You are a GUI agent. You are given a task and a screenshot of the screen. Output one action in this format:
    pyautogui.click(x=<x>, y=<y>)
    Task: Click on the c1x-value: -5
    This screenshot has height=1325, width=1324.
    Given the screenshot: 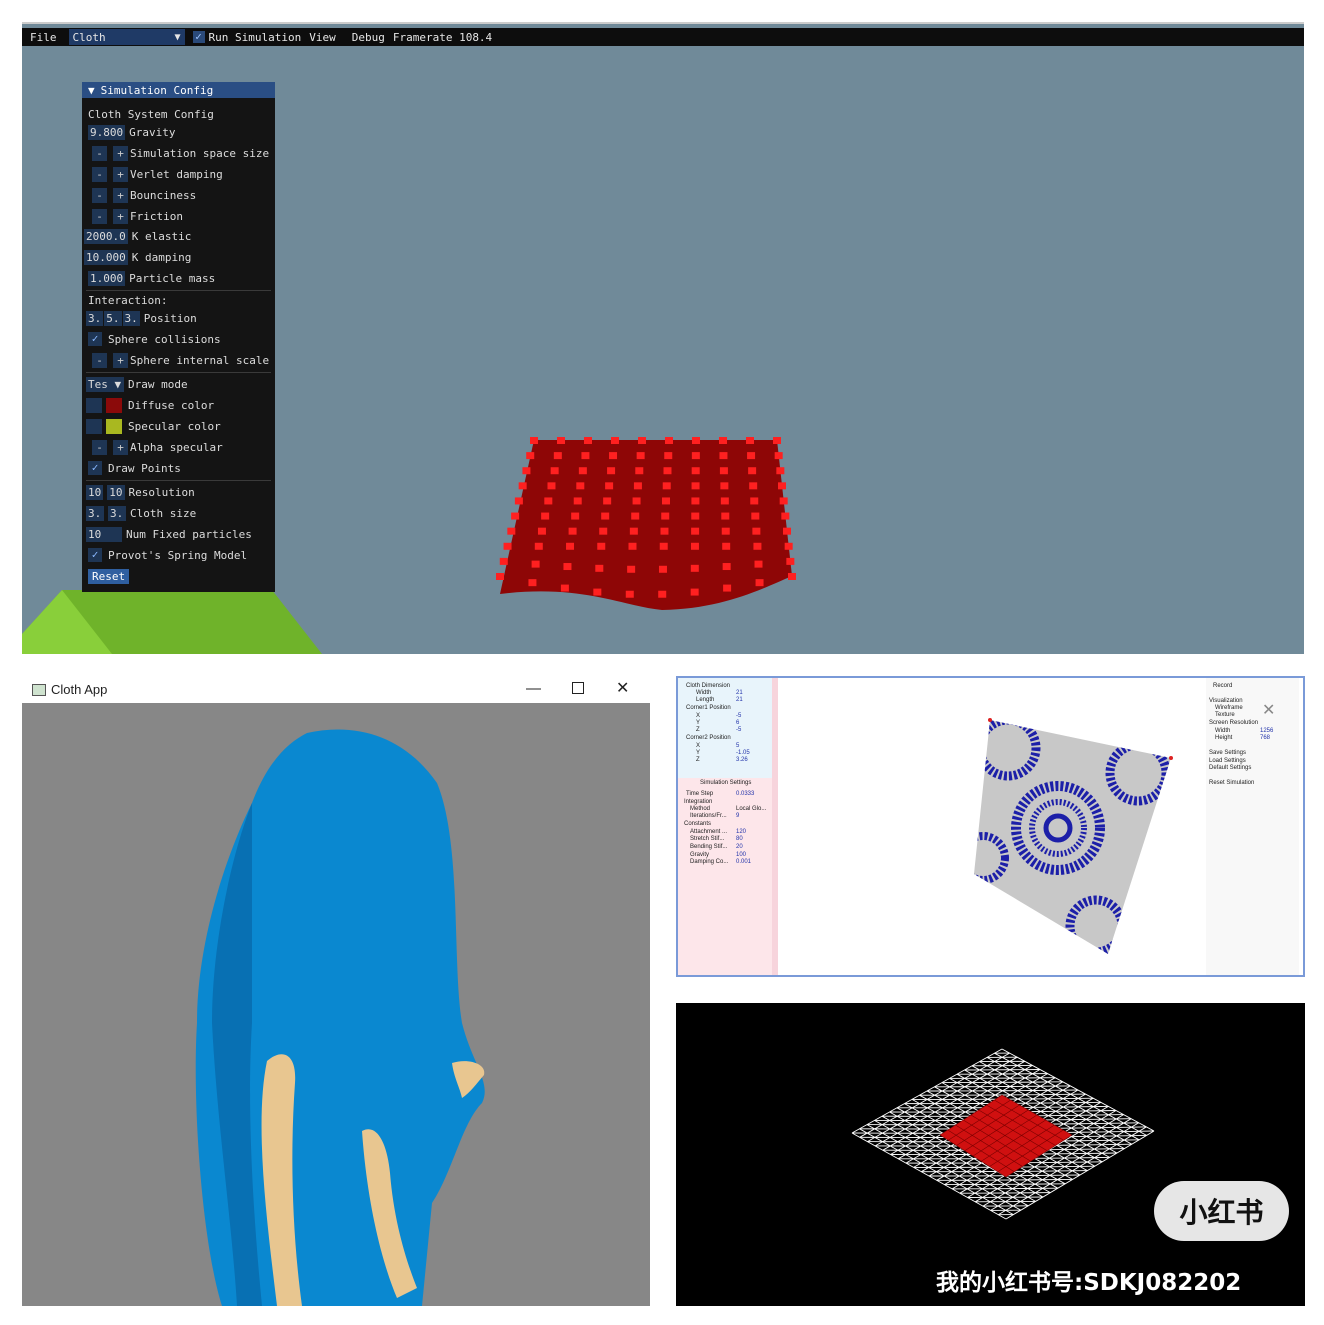 What is the action you would take?
    pyautogui.click(x=738, y=716)
    